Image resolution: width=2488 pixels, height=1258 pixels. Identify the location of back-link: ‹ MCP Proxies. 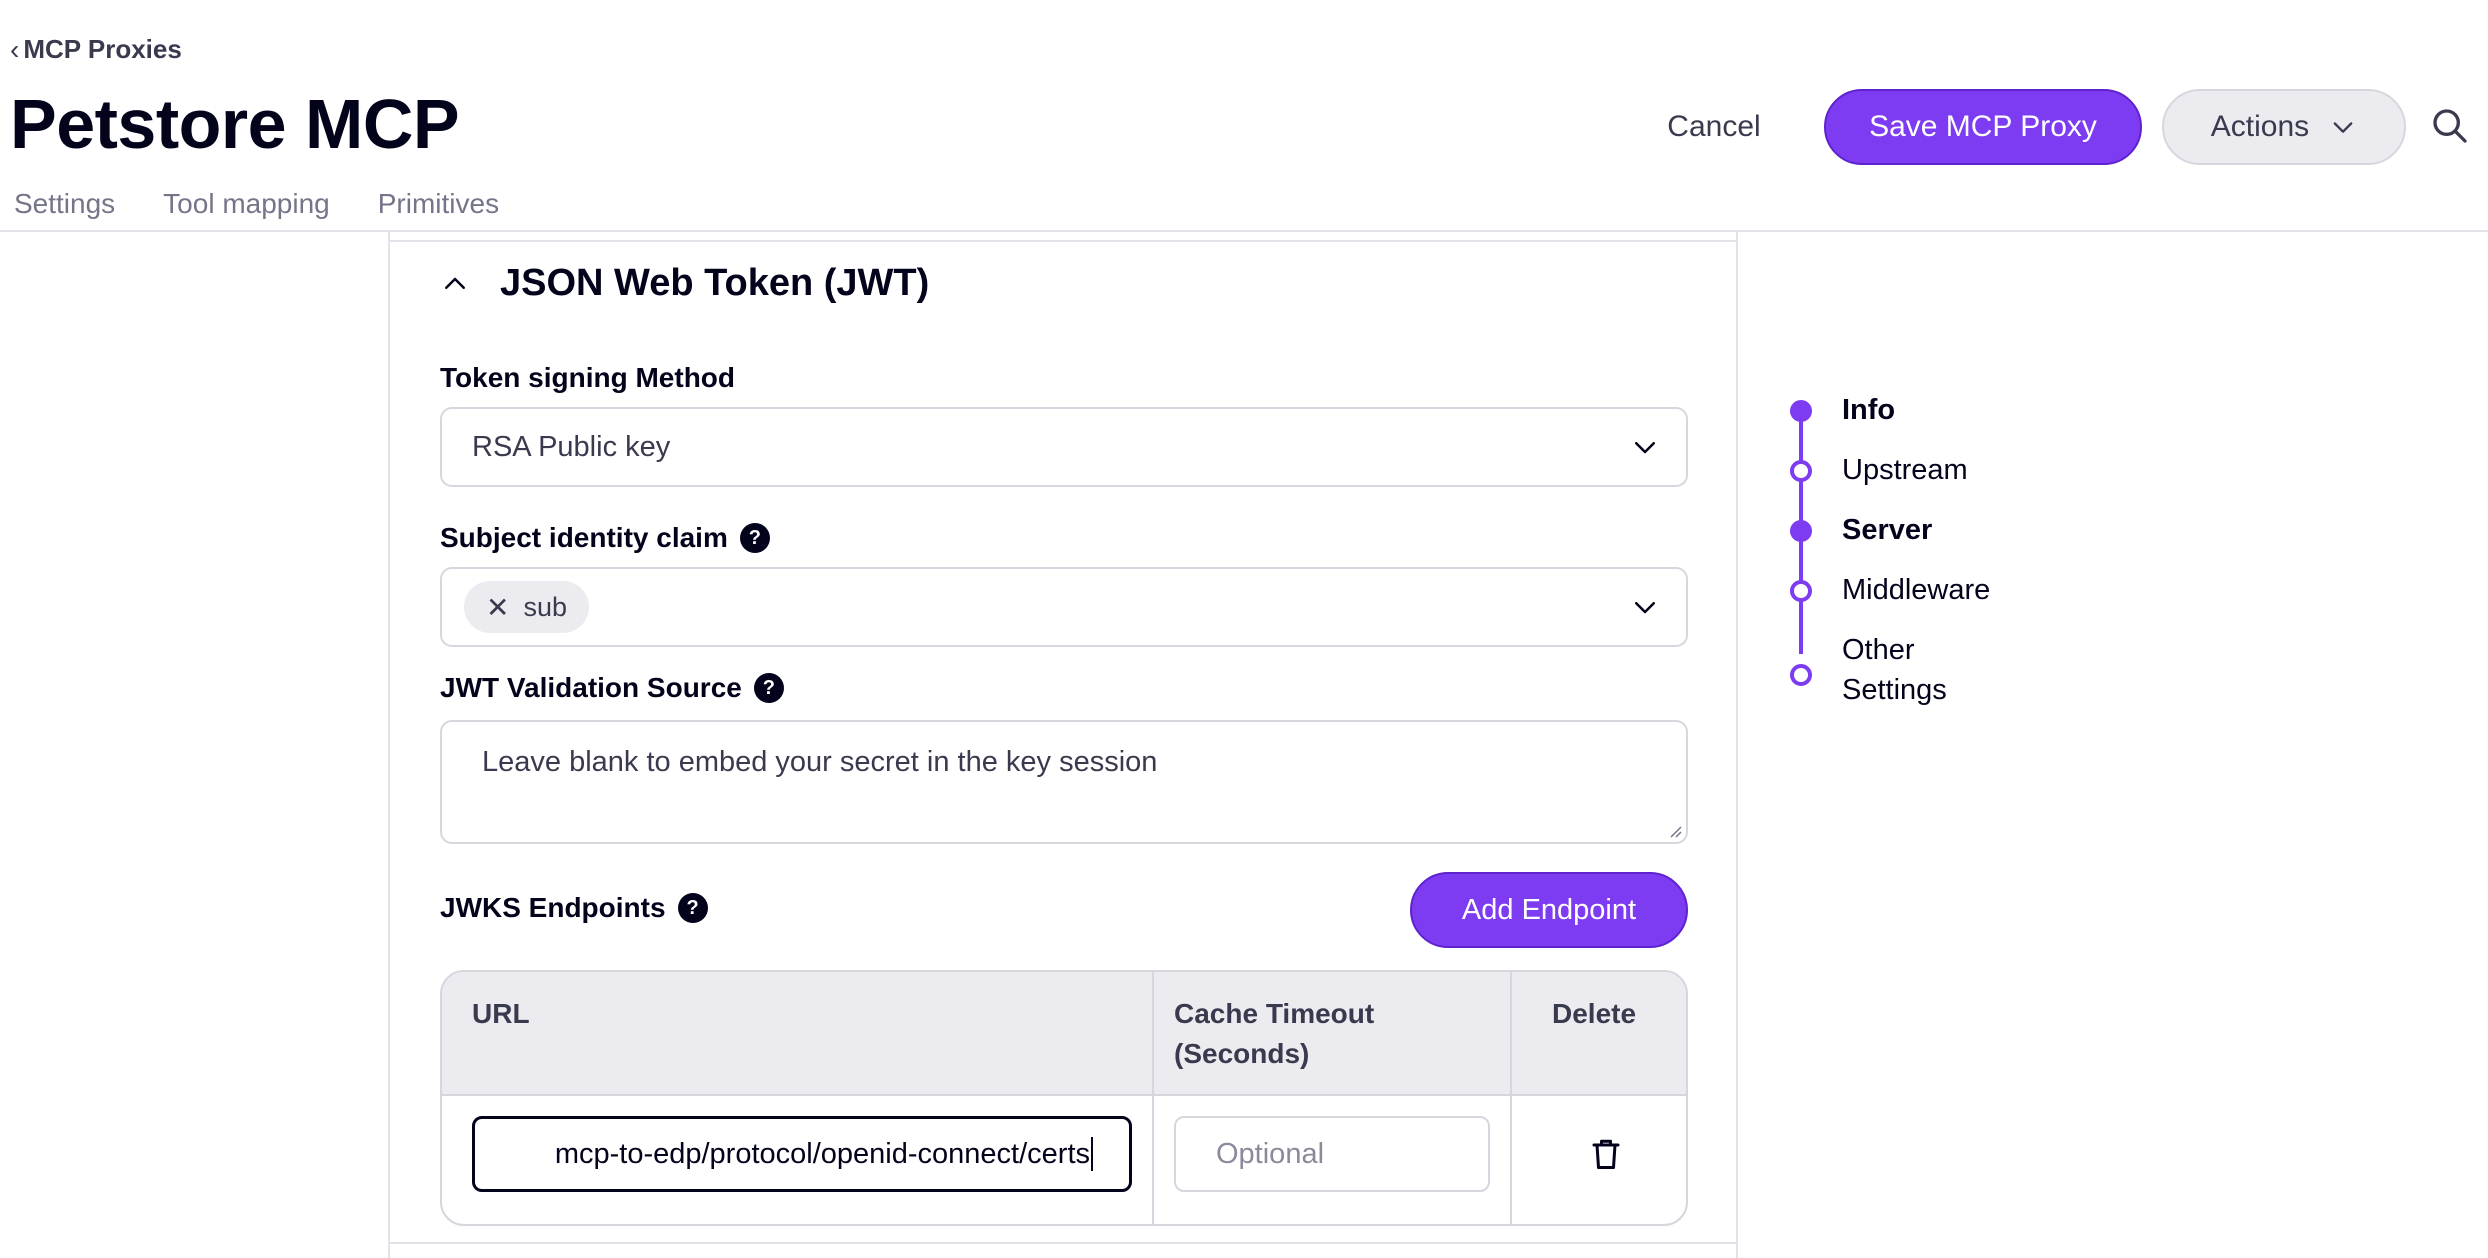
(96, 49).